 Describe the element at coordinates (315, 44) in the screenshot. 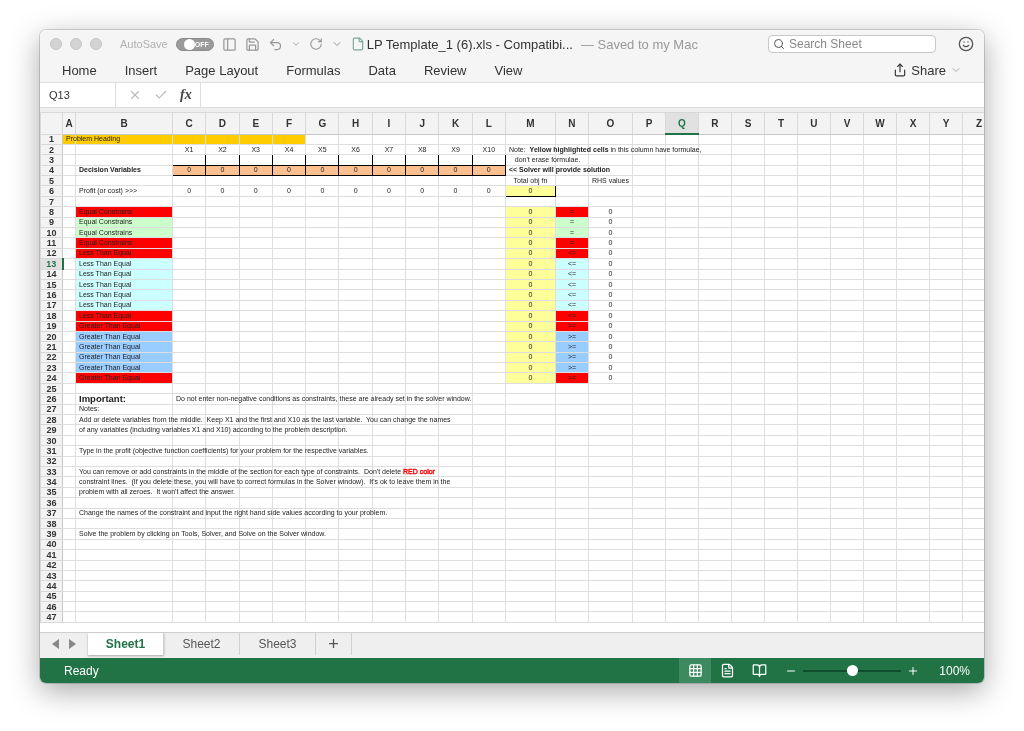

I see `redo-icon` at that location.